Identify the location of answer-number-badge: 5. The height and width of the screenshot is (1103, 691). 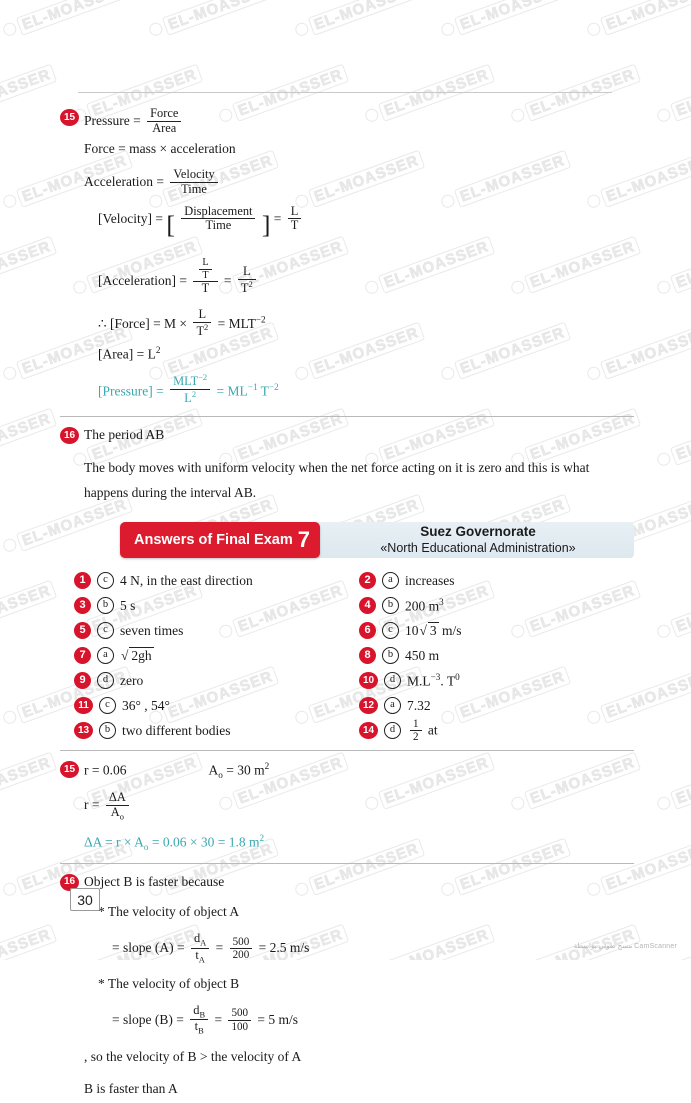
(82, 631).